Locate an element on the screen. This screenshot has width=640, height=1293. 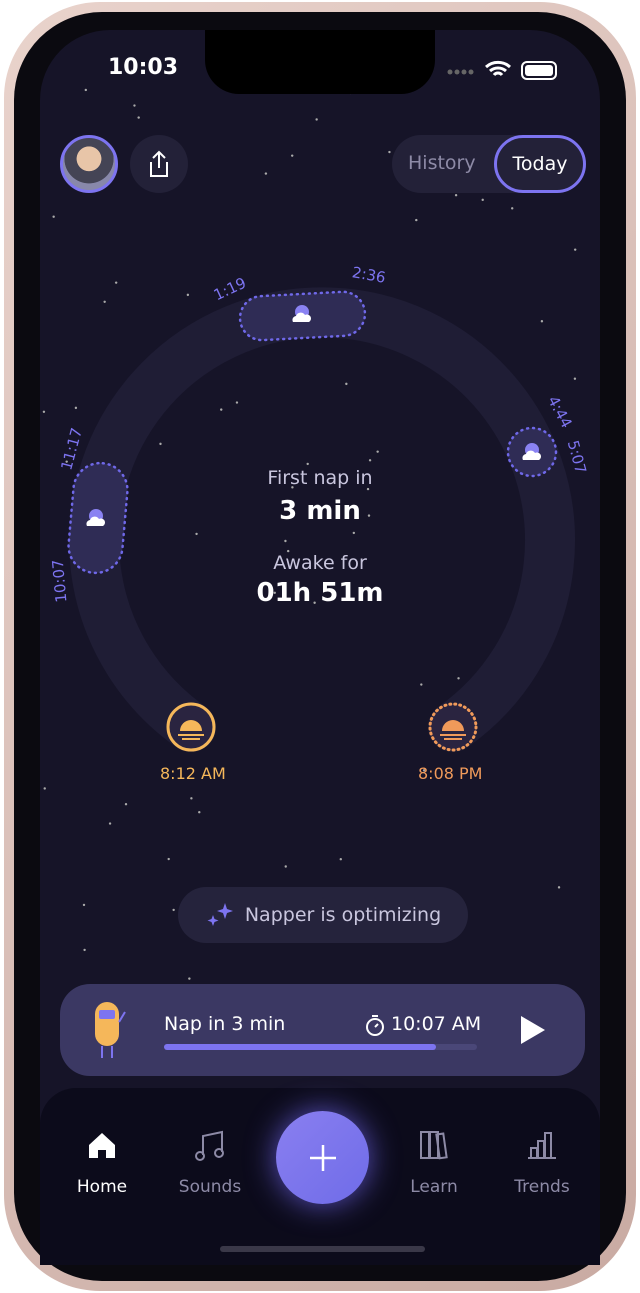
nap-progress-bar is located at coordinates (320, 1047).